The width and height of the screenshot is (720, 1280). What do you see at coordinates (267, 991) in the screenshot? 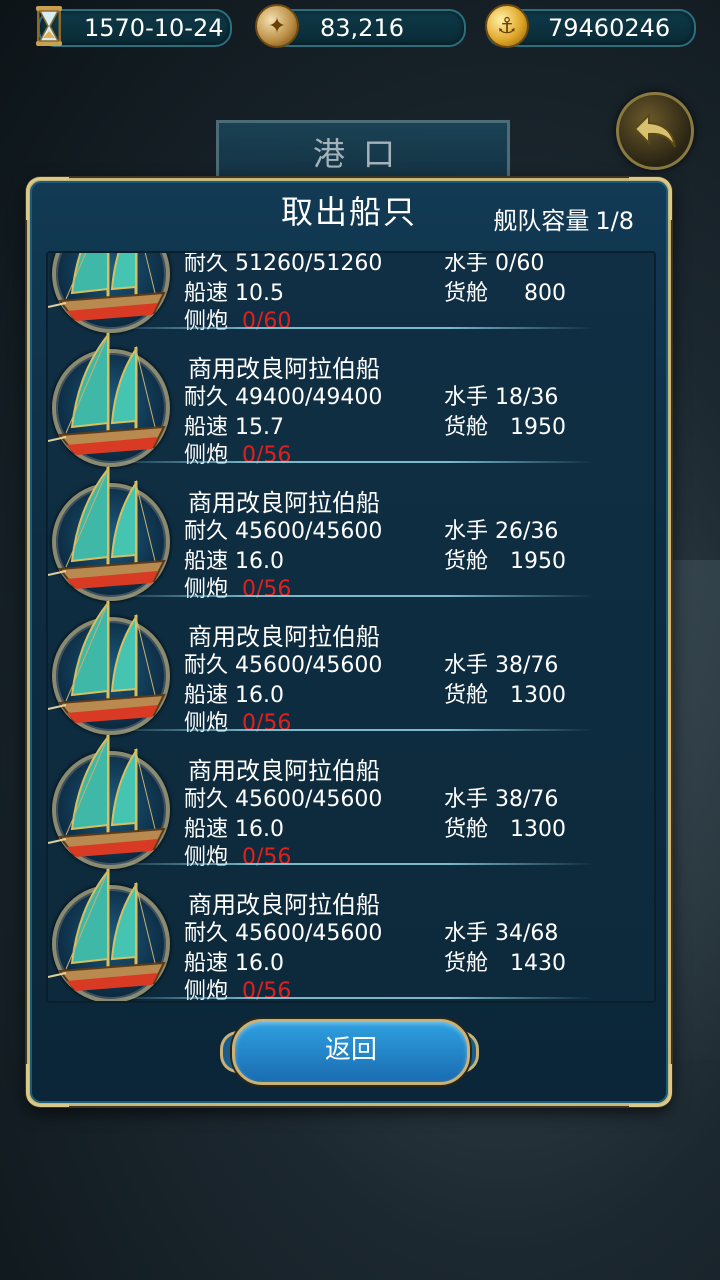
I see `cannon-value: 0/56` at bounding box center [267, 991].